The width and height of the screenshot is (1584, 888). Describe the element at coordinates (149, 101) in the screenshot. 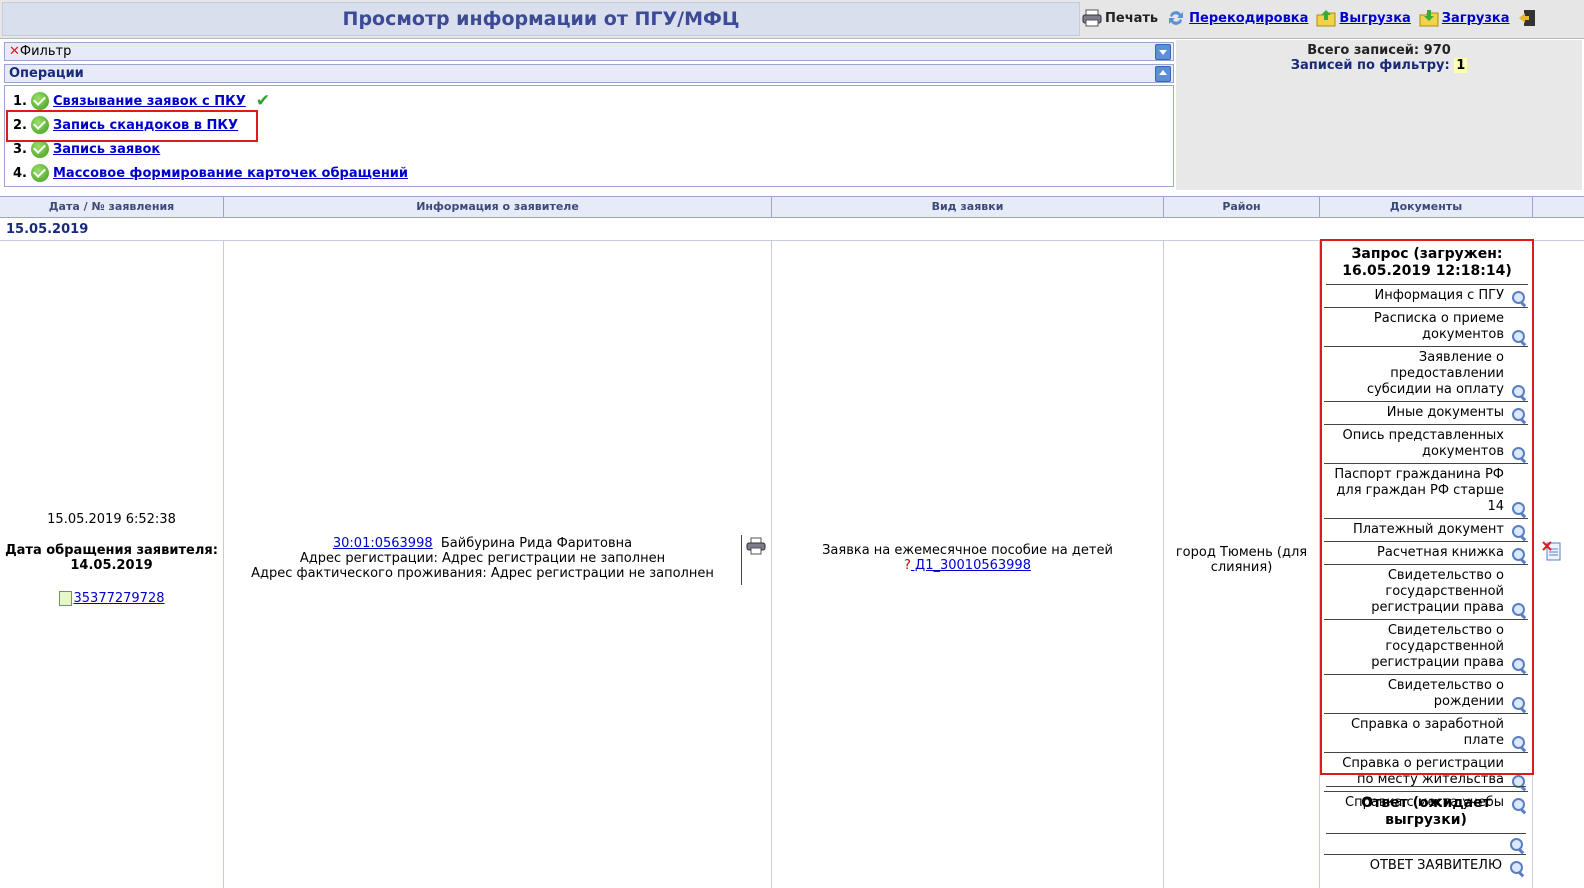

I see `operation-link-link-requests: Связывание заявок с ПКУ` at that location.